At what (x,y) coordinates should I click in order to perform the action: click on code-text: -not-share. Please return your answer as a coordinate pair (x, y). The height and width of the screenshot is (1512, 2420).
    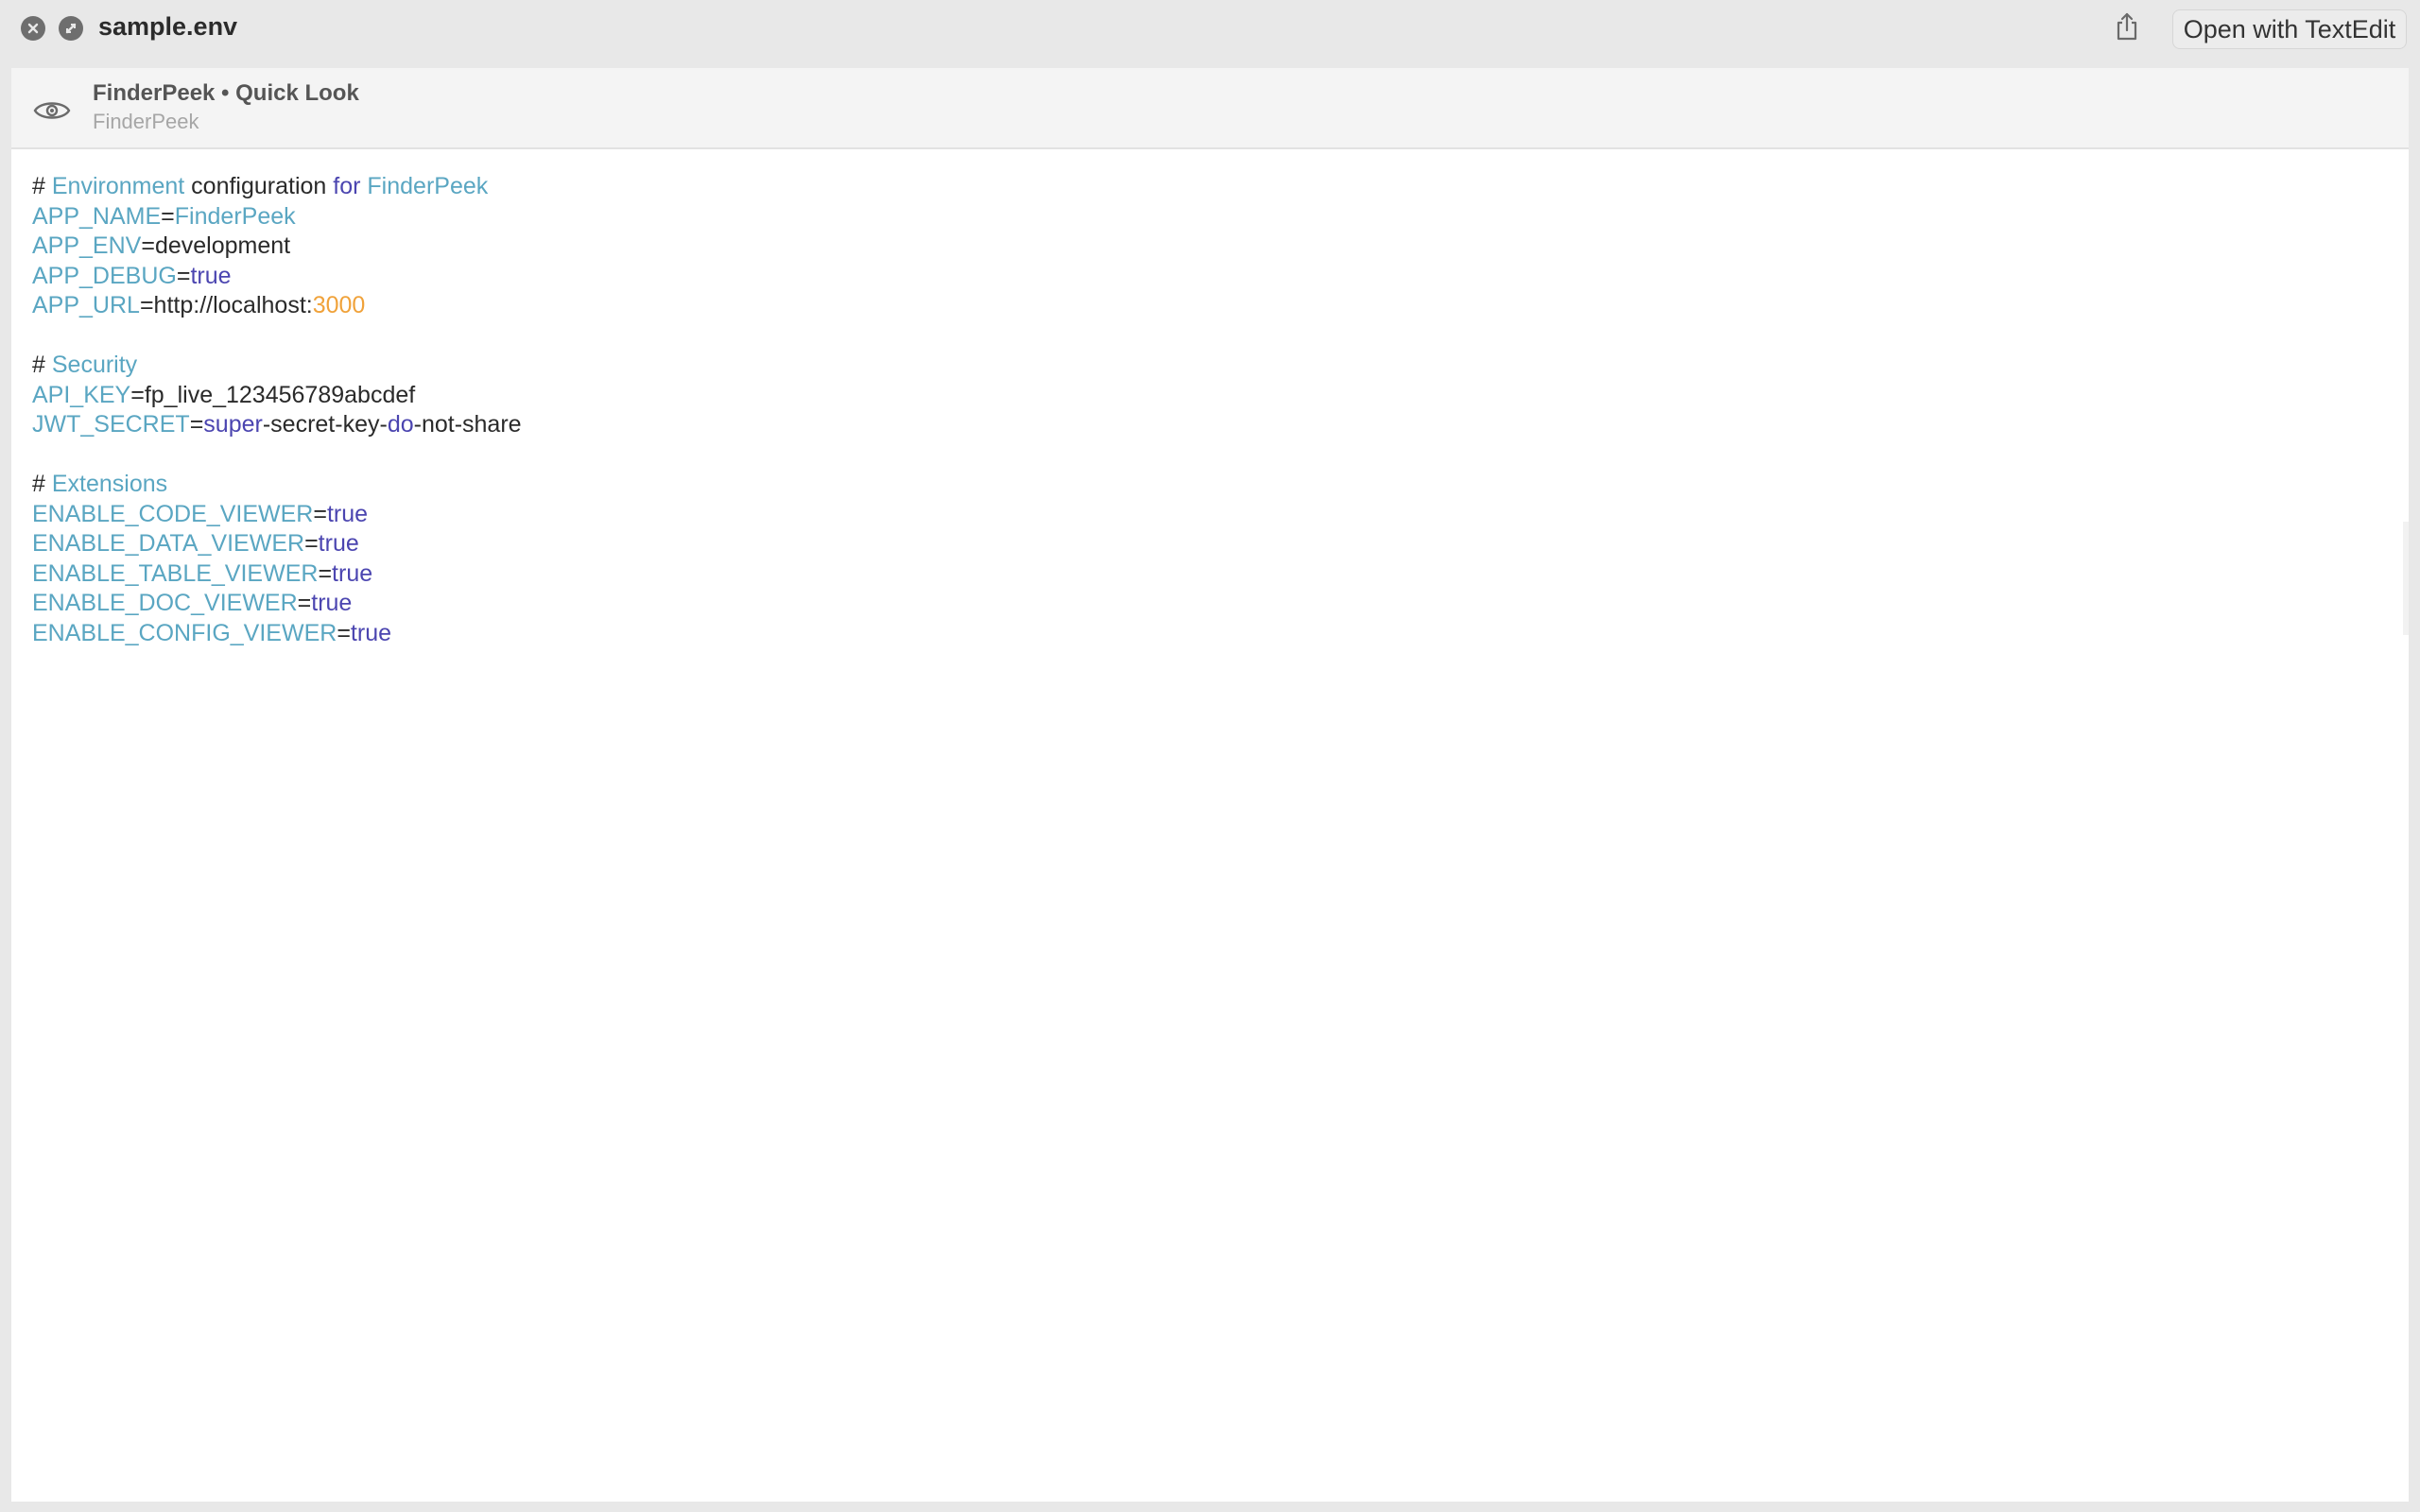
    Looking at the image, I should click on (467, 424).